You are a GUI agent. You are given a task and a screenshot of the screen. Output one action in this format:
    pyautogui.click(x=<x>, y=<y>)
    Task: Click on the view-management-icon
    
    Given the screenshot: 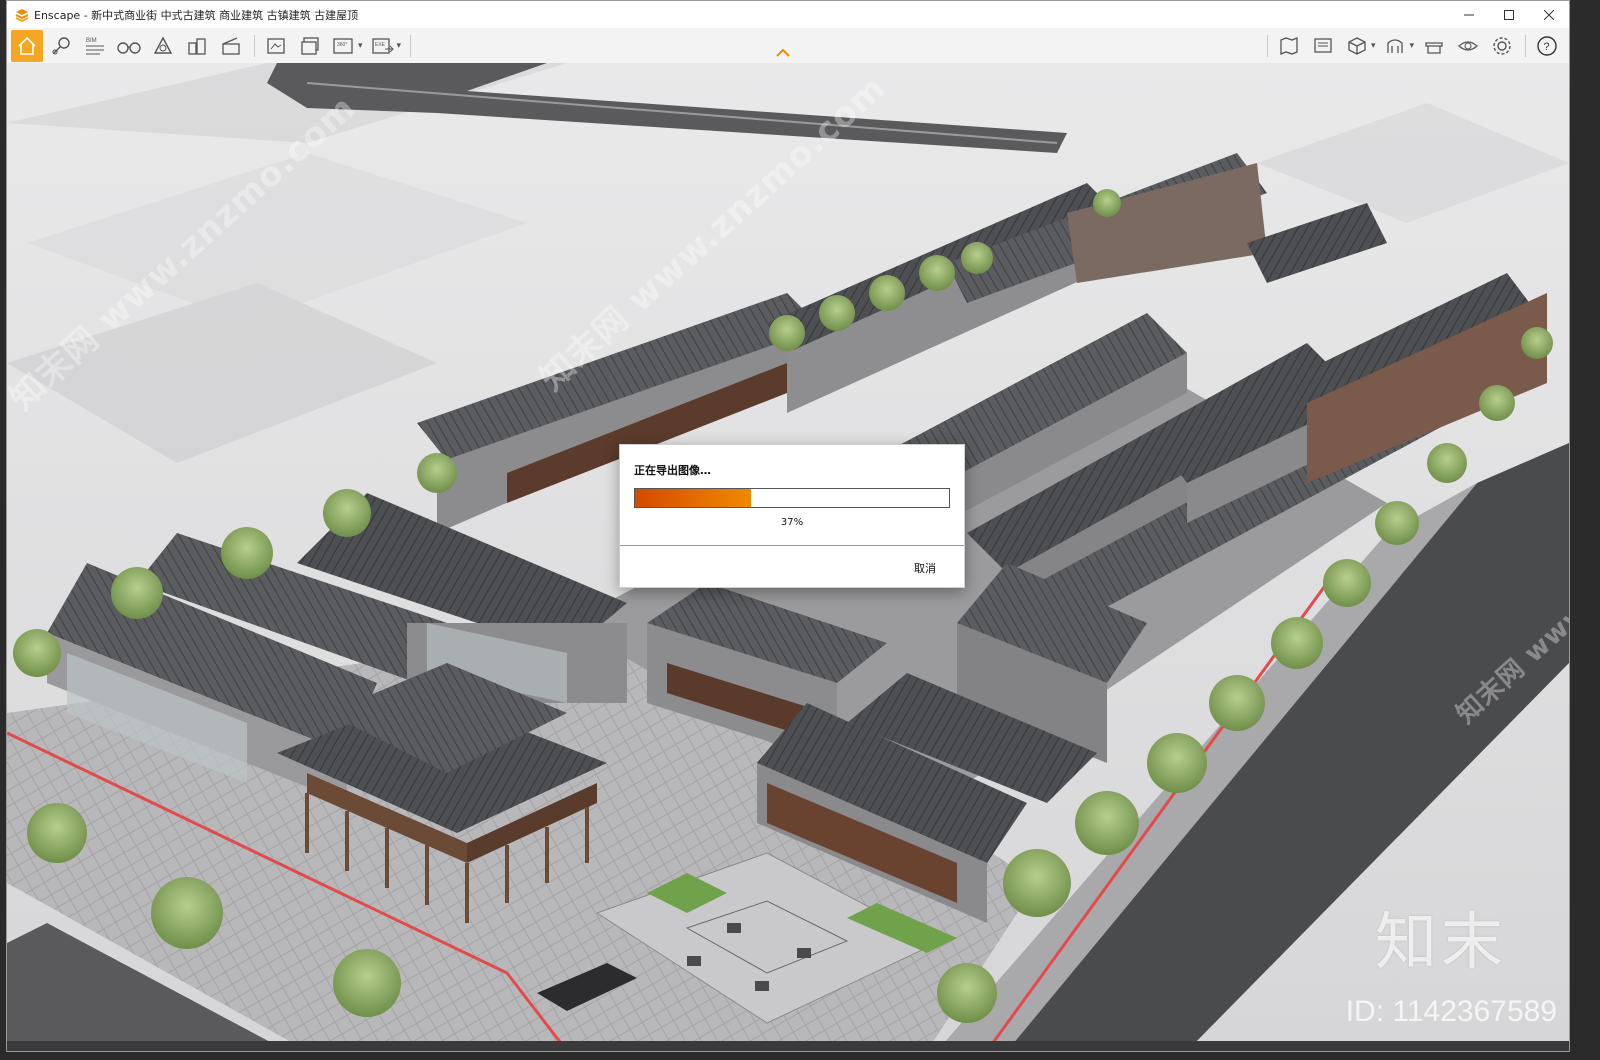 What is the action you would take?
    pyautogui.click(x=61, y=45)
    